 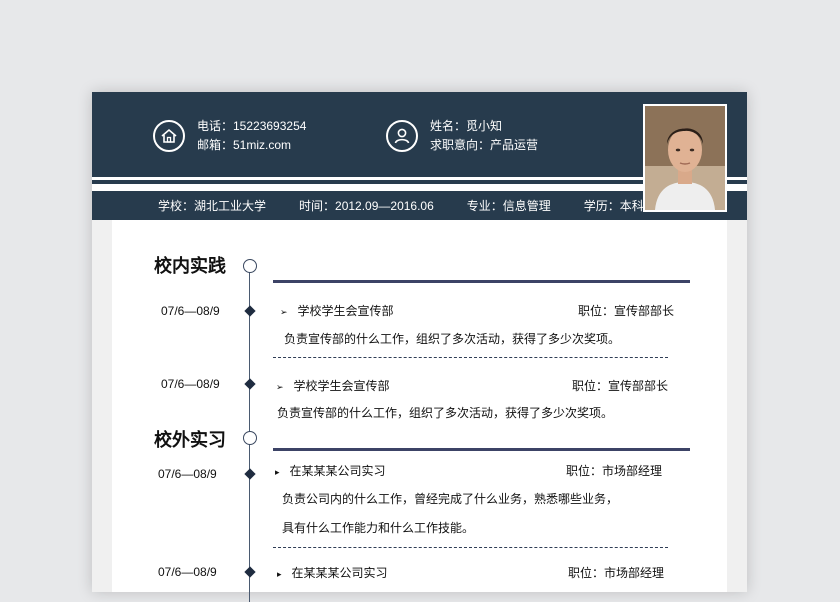 What do you see at coordinates (102, 406) in the screenshot?
I see `left-margin-panel` at bounding box center [102, 406].